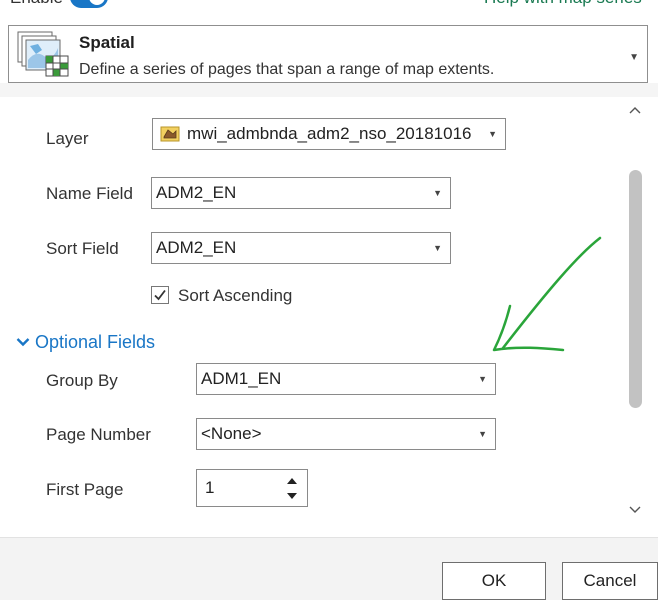 Image resolution: width=658 pixels, height=600 pixels. Describe the element at coordinates (89, 193) in the screenshot. I see `name-field-label: Name Field` at that location.